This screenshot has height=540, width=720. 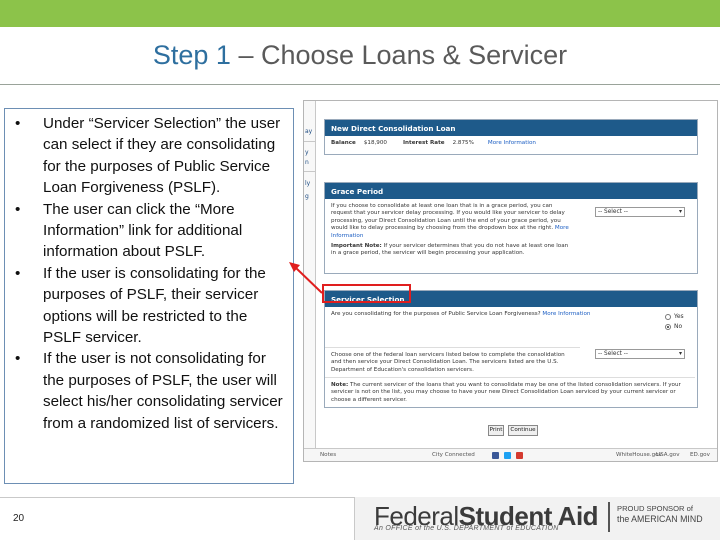 I want to click on branding-divider, so click(x=609, y=517).